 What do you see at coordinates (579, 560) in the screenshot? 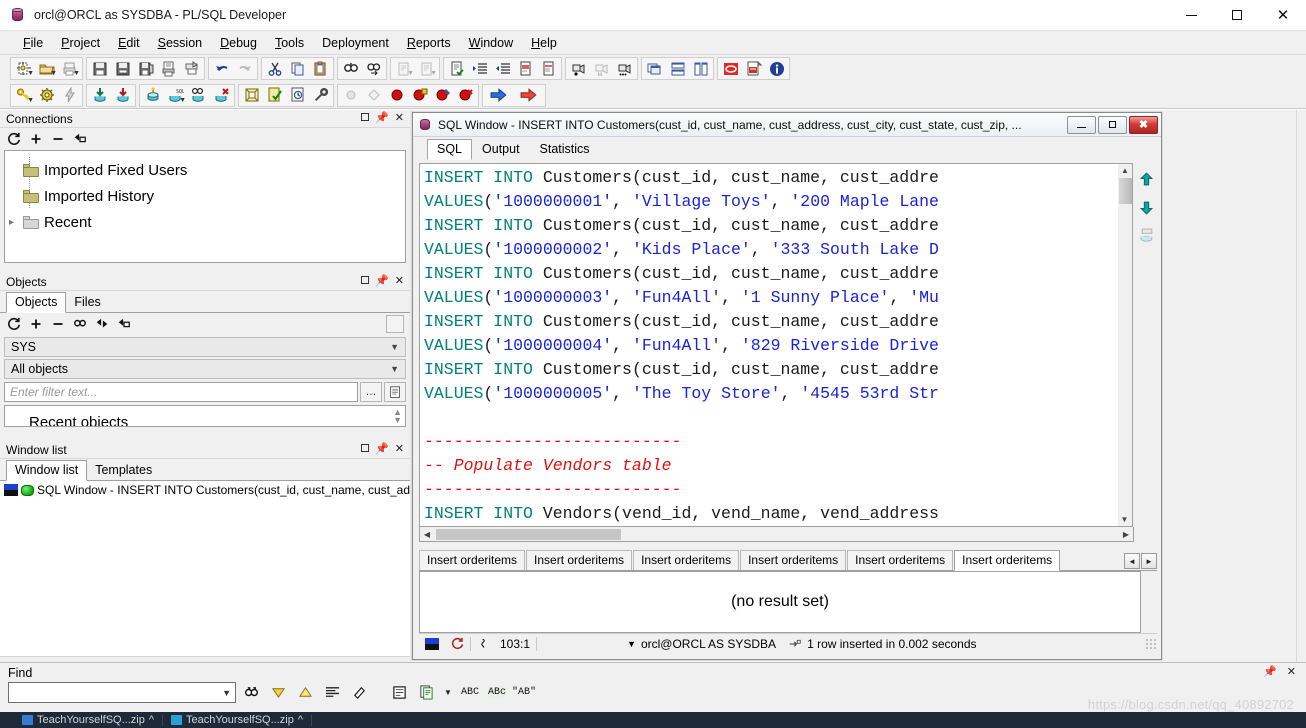
I see `result-tab-2: Insert orderitems` at bounding box center [579, 560].